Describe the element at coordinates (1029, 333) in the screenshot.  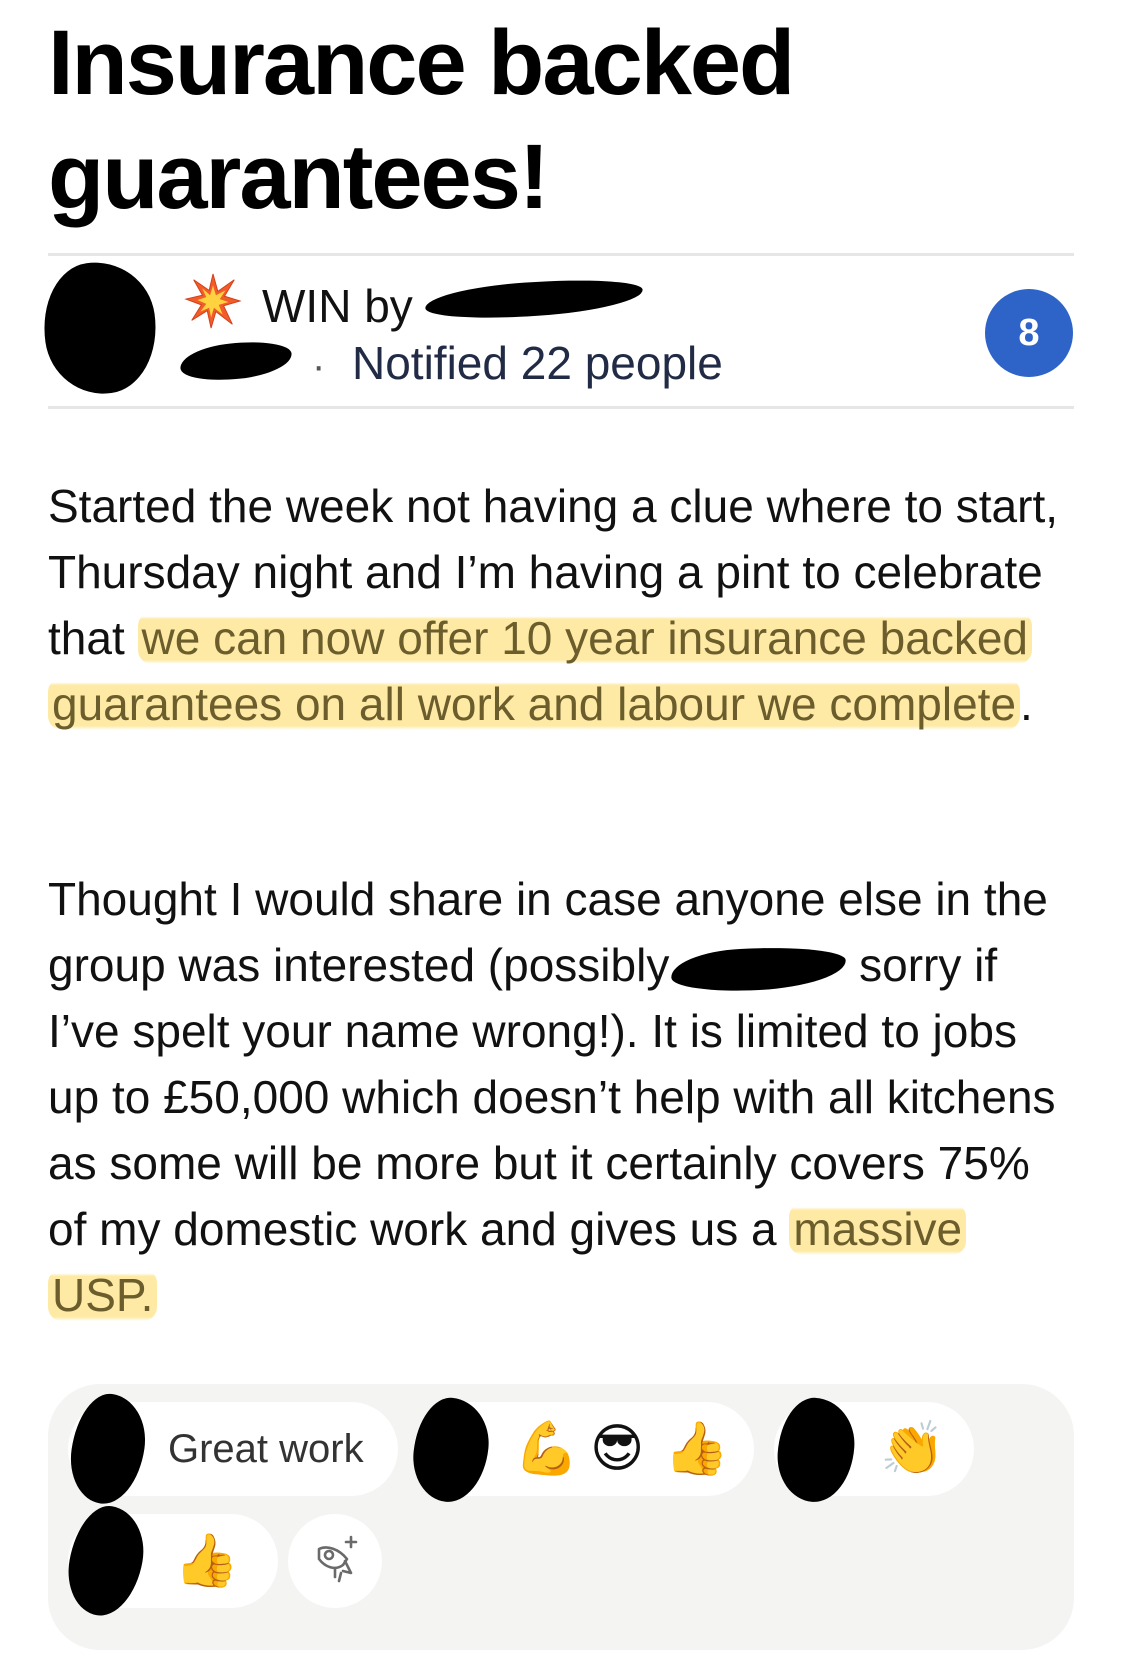
I see `comment-count-badge: 8` at that location.